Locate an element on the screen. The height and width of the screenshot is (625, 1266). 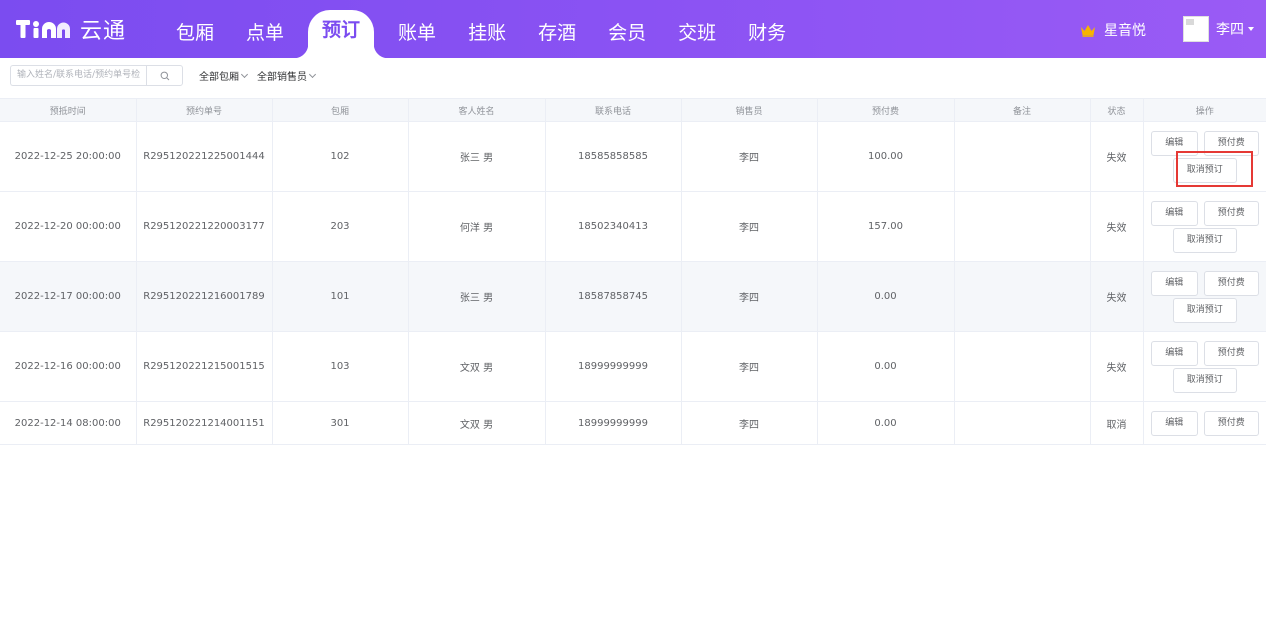
nav-item-shift: 交班 is located at coordinates (697, 29).